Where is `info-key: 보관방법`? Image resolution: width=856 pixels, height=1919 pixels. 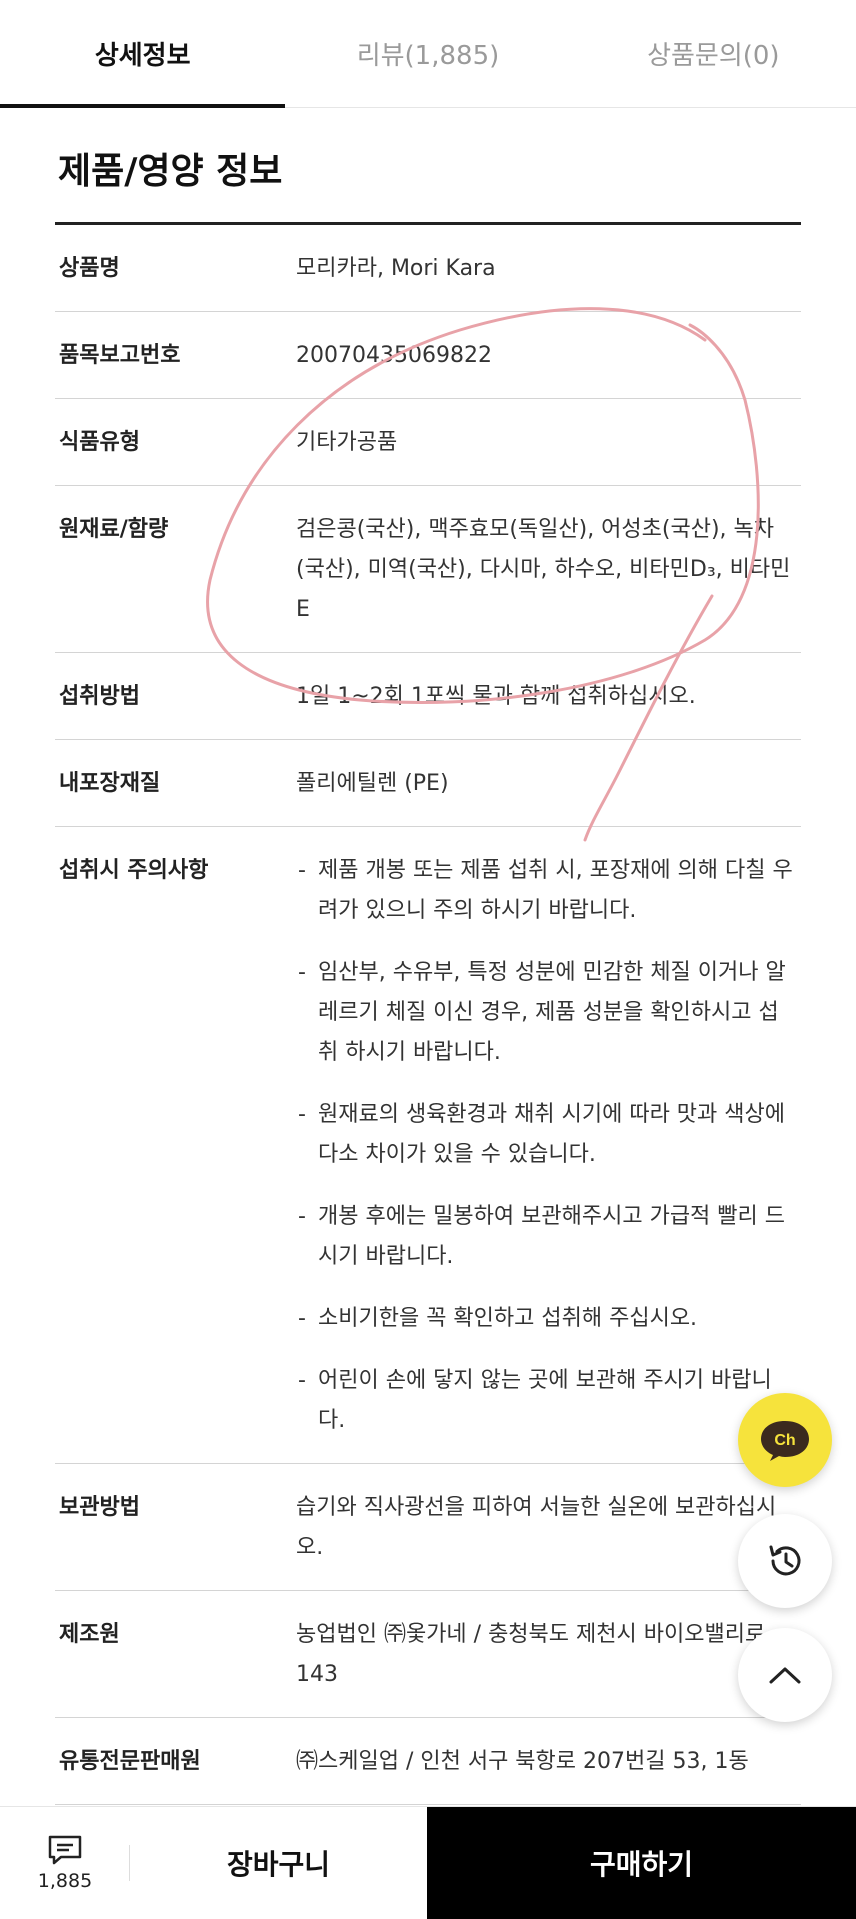
info-key: 보관방법 is located at coordinates (99, 1507).